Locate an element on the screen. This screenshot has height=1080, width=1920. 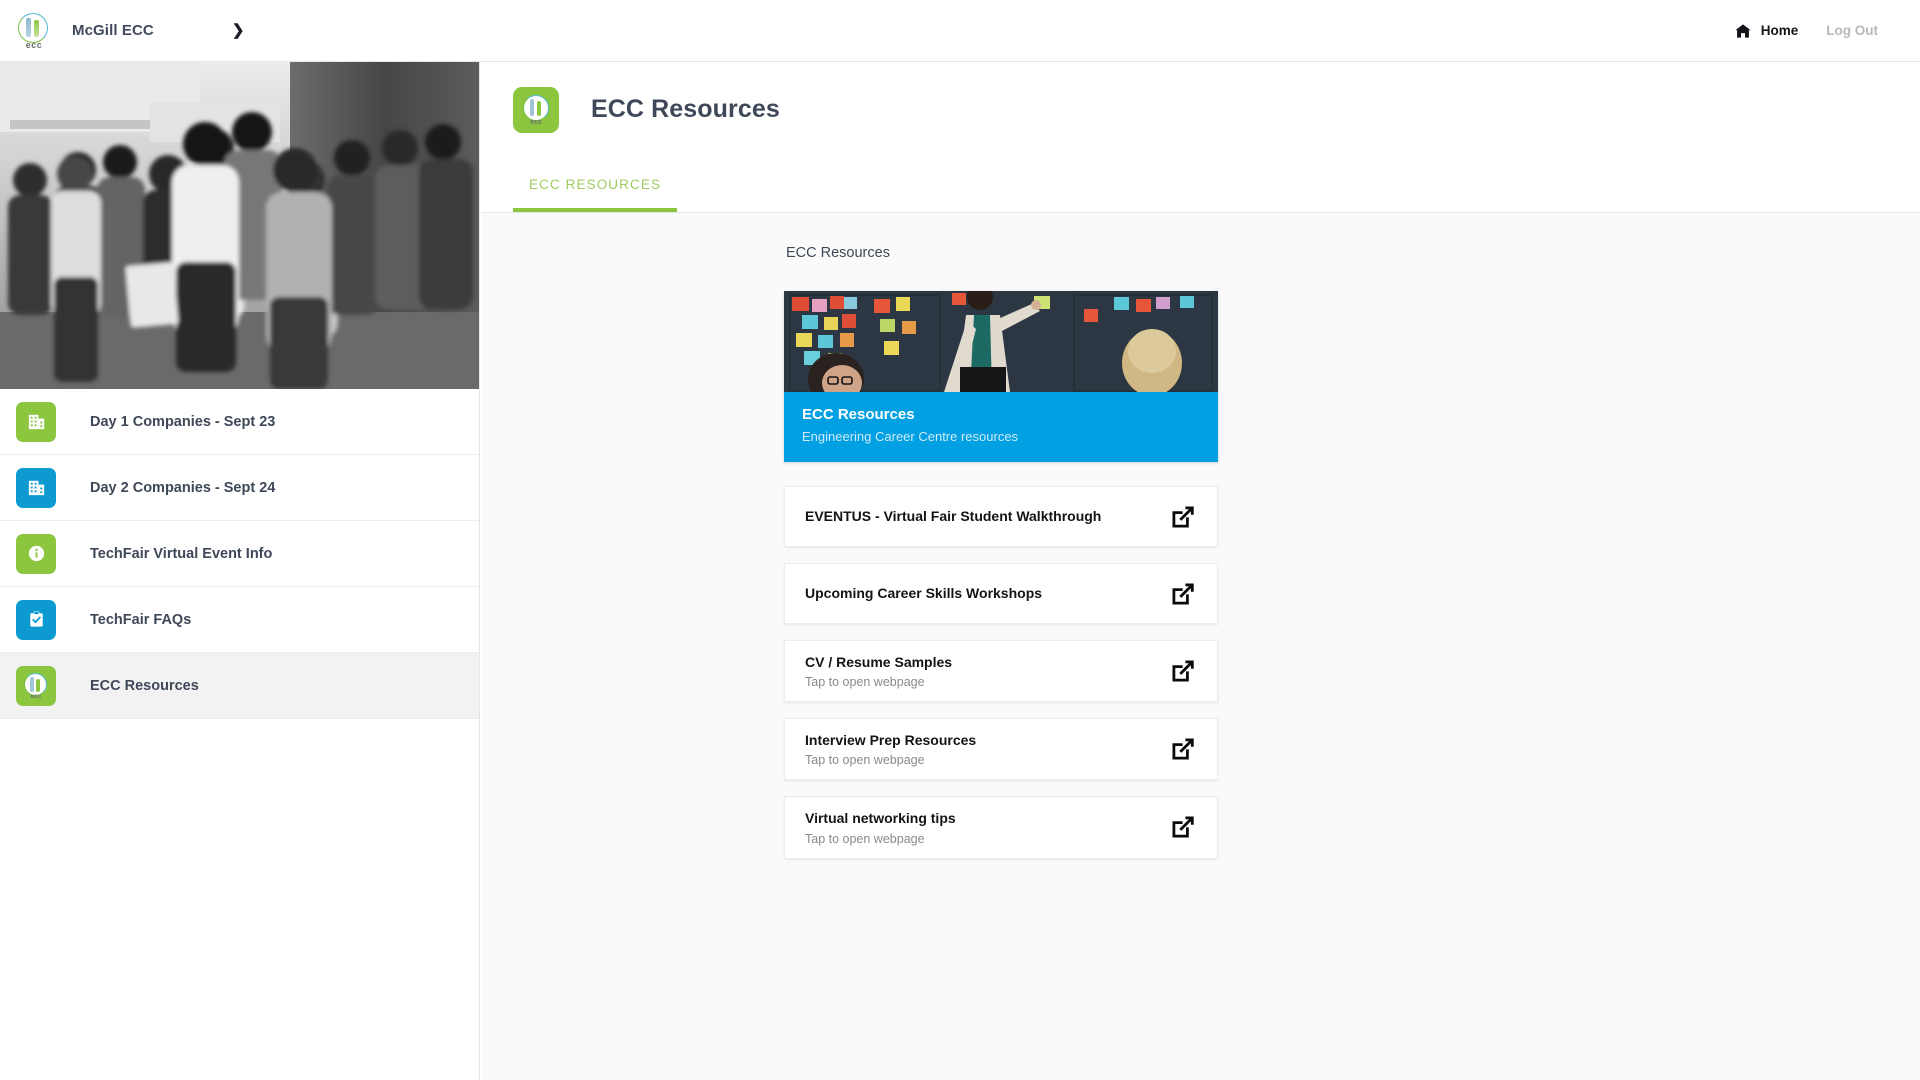
top-bar: ecc McGill ECC ❯ Home Log Out is located at coordinates (960, 31).